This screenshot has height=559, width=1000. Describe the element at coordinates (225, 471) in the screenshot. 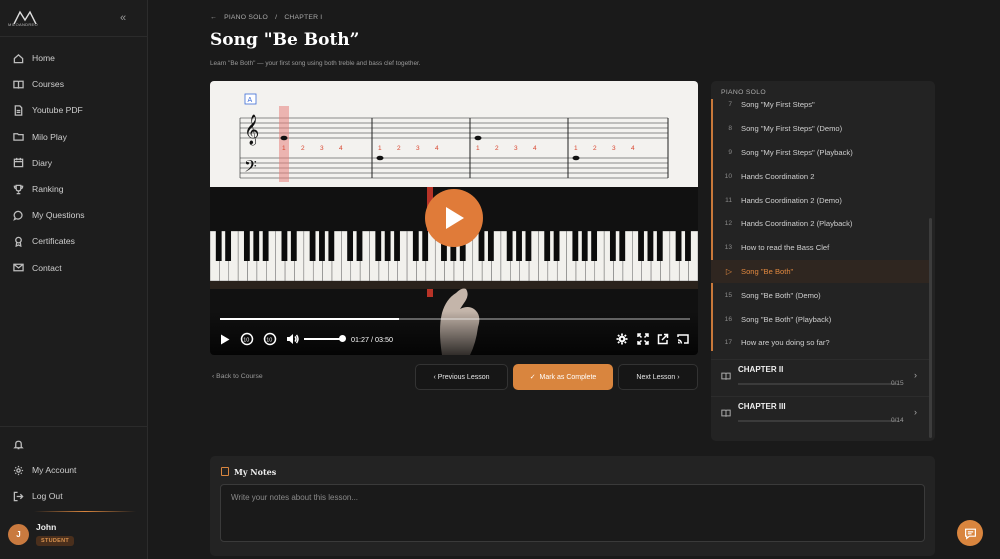

I see `note-icon` at that location.